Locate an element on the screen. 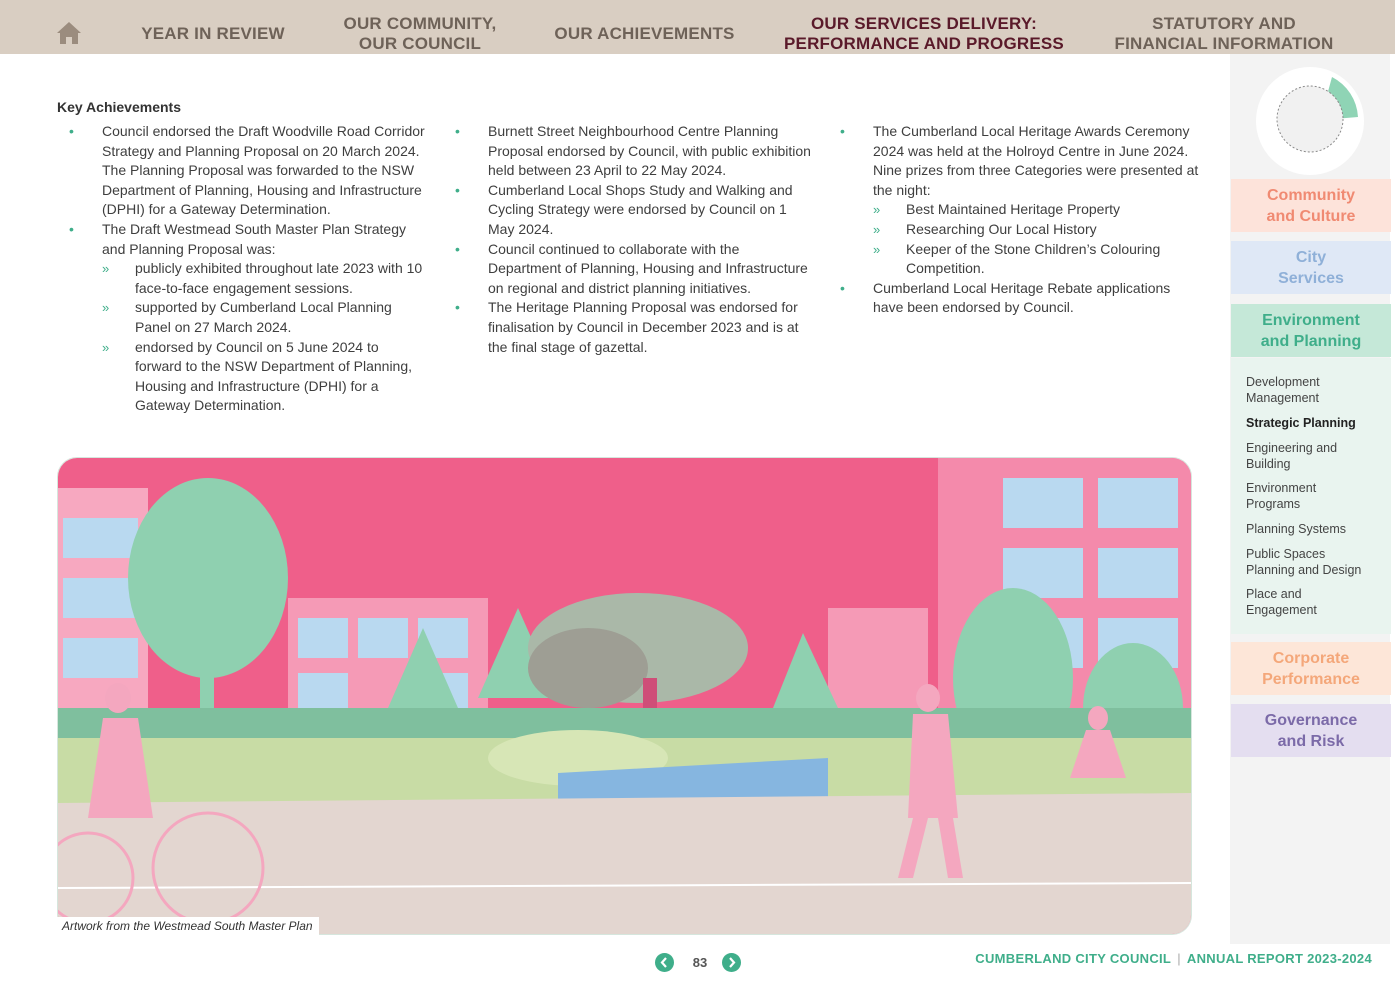  nav-label: OUR ACHIEVEMENTS is located at coordinates (644, 33).